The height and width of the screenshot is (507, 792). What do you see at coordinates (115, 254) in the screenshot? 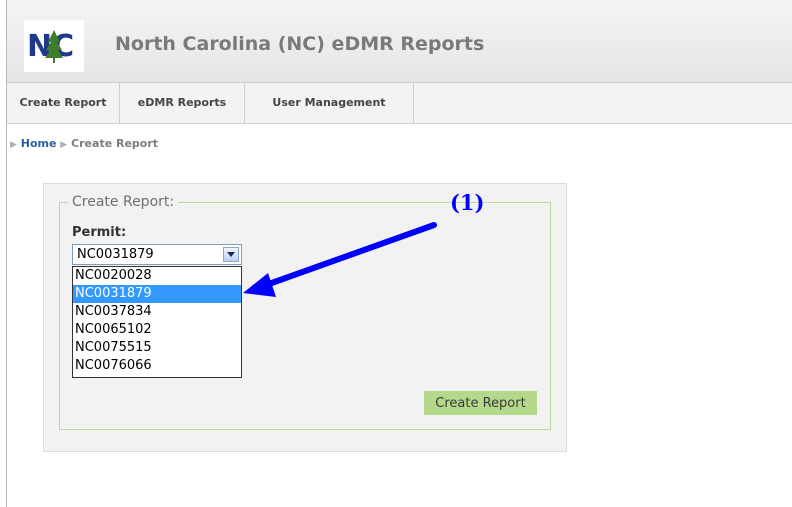
I see `permit-select-value: NC0031879` at bounding box center [115, 254].